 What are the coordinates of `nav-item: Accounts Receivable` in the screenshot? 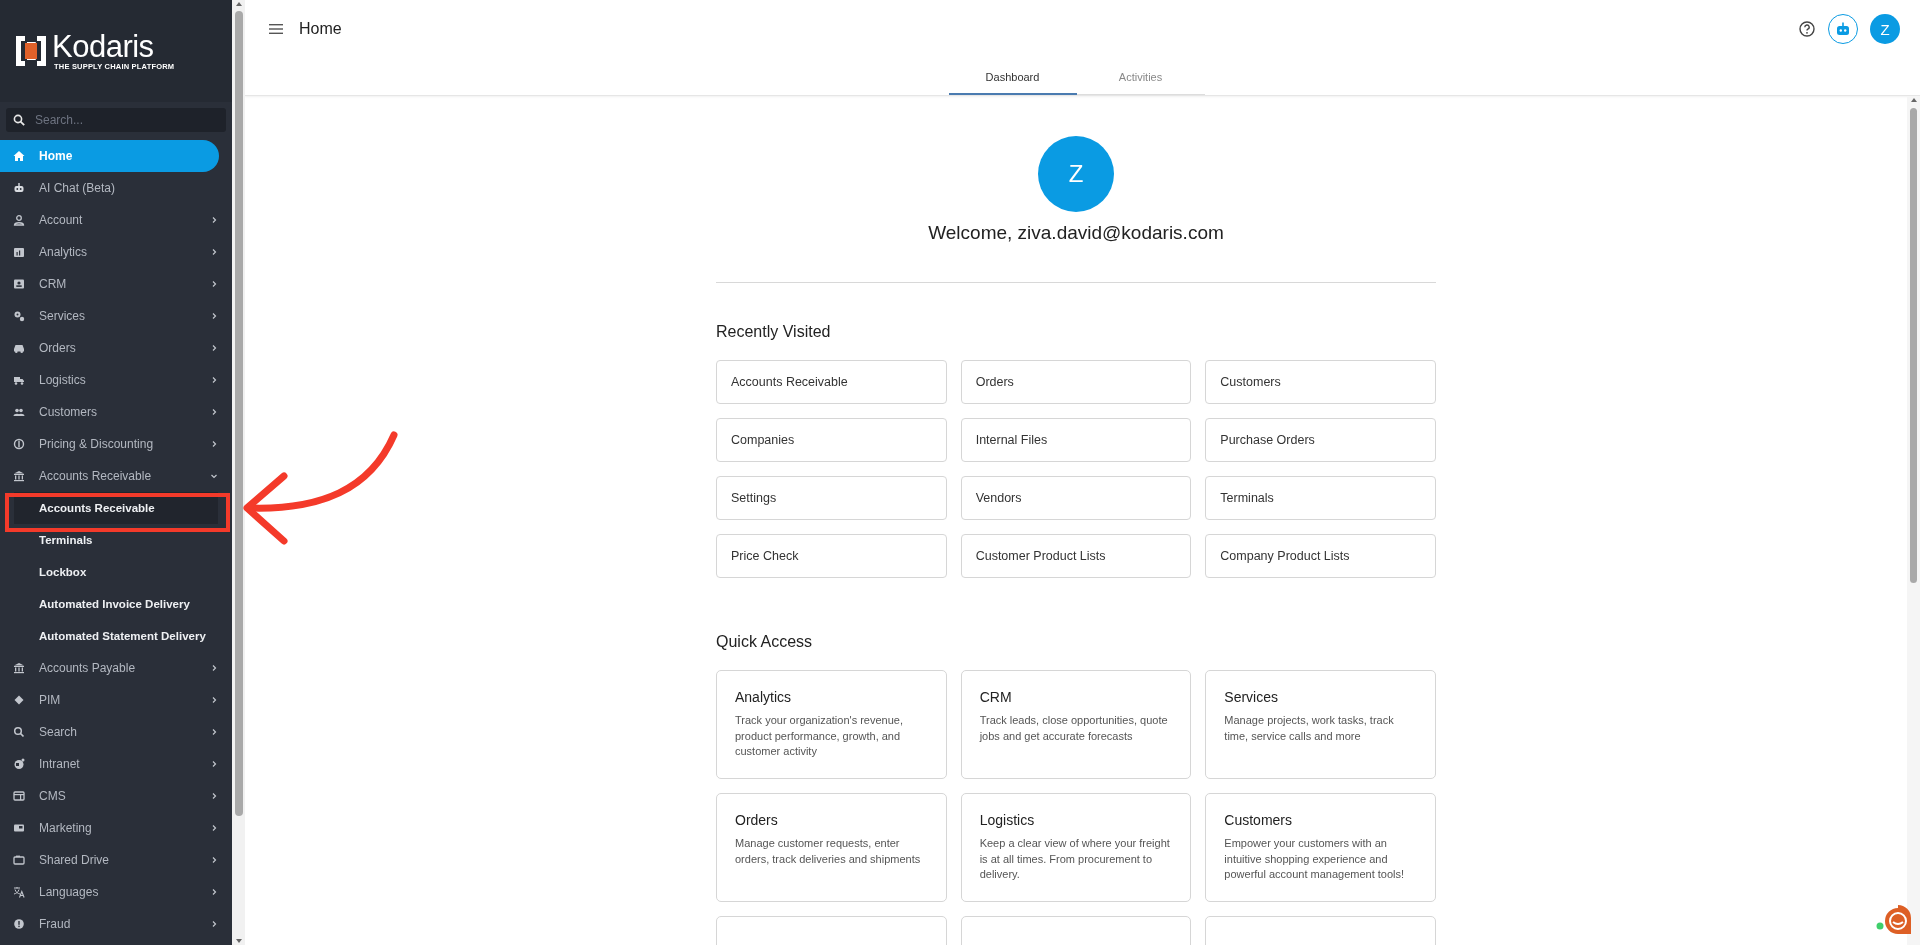 It's located at (116, 476).